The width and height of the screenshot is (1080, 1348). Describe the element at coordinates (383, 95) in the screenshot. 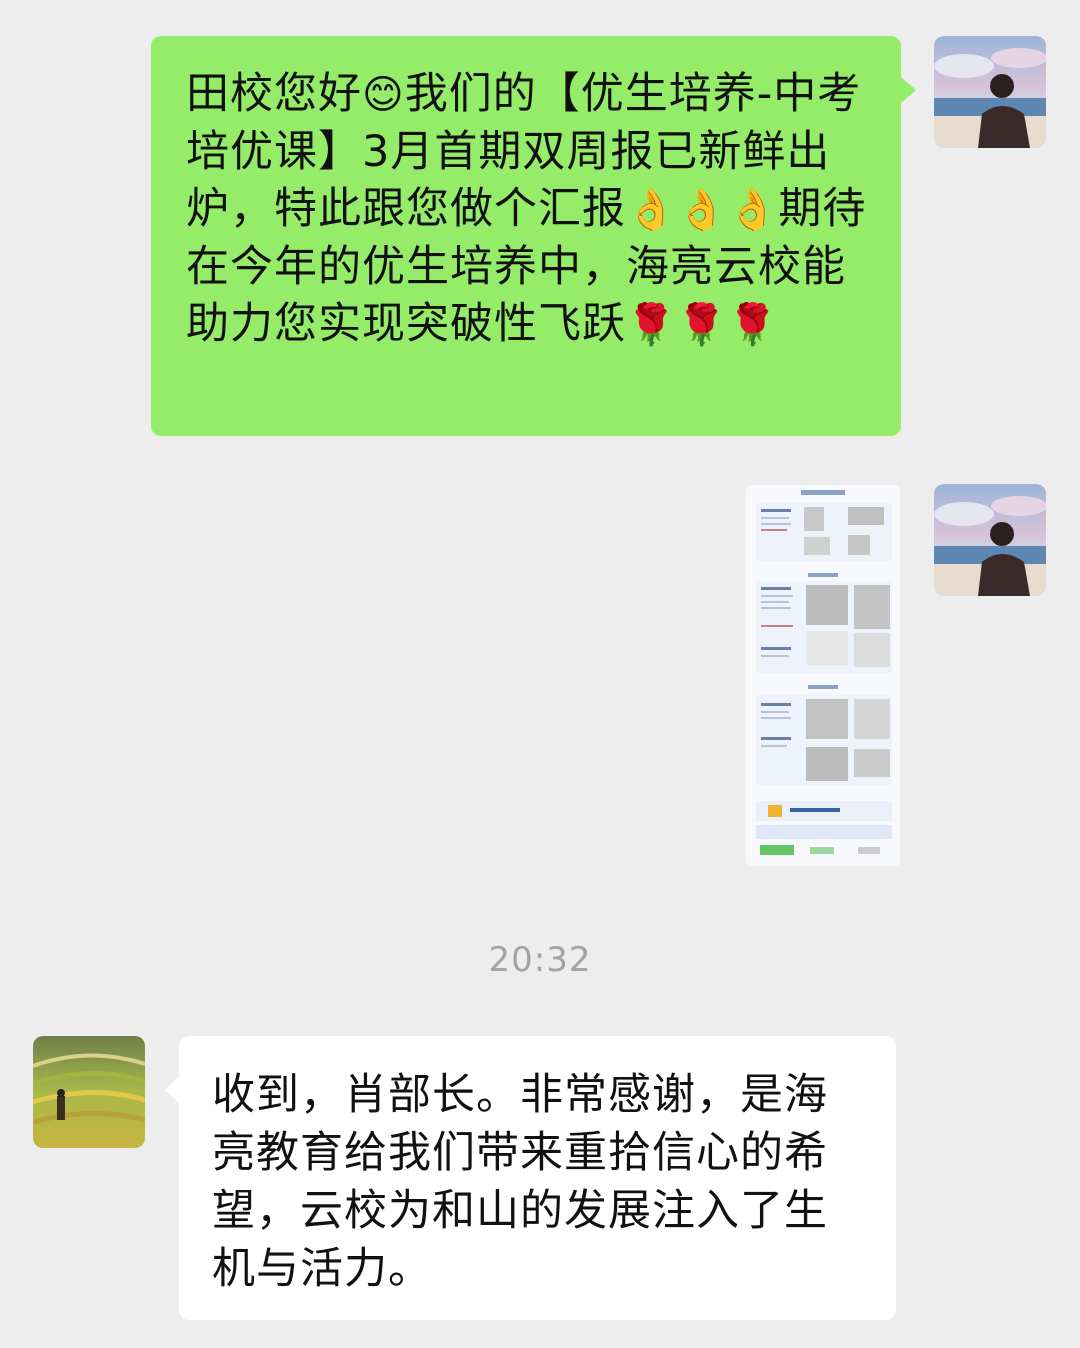

I see `smiling-face-emoji-icon: 😊` at that location.